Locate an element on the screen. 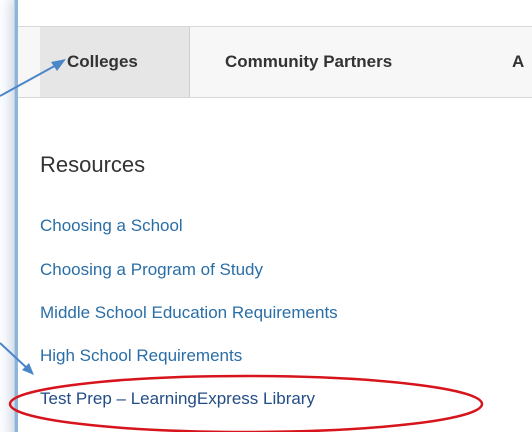  tab-truncated: A is located at coordinates (518, 62).